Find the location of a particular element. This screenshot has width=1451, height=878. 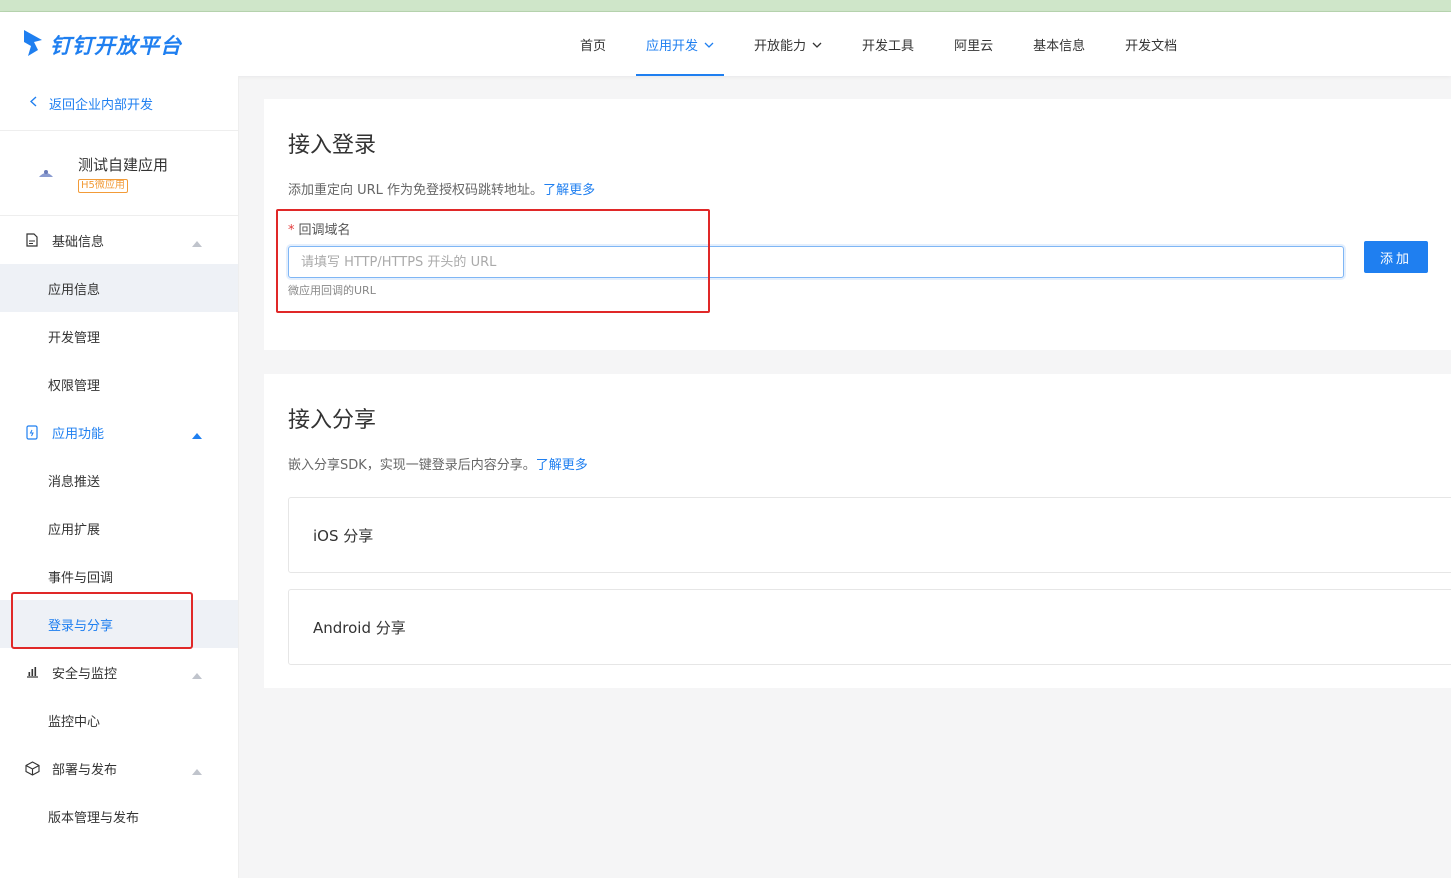

sidebar-item-dev-manage: 开发管理 is located at coordinates (119, 336).